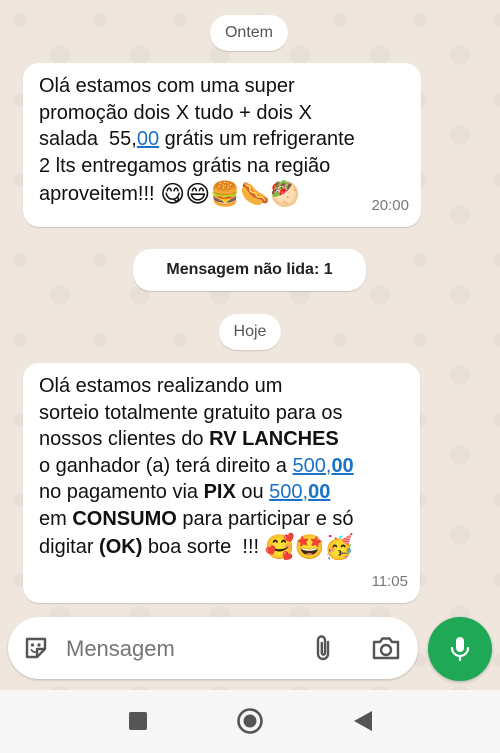 Image resolution: width=500 pixels, height=753 pixels. I want to click on message-line: digitar (OK) boa sorte !!! 🥰🤩🥳, so click(224, 547).